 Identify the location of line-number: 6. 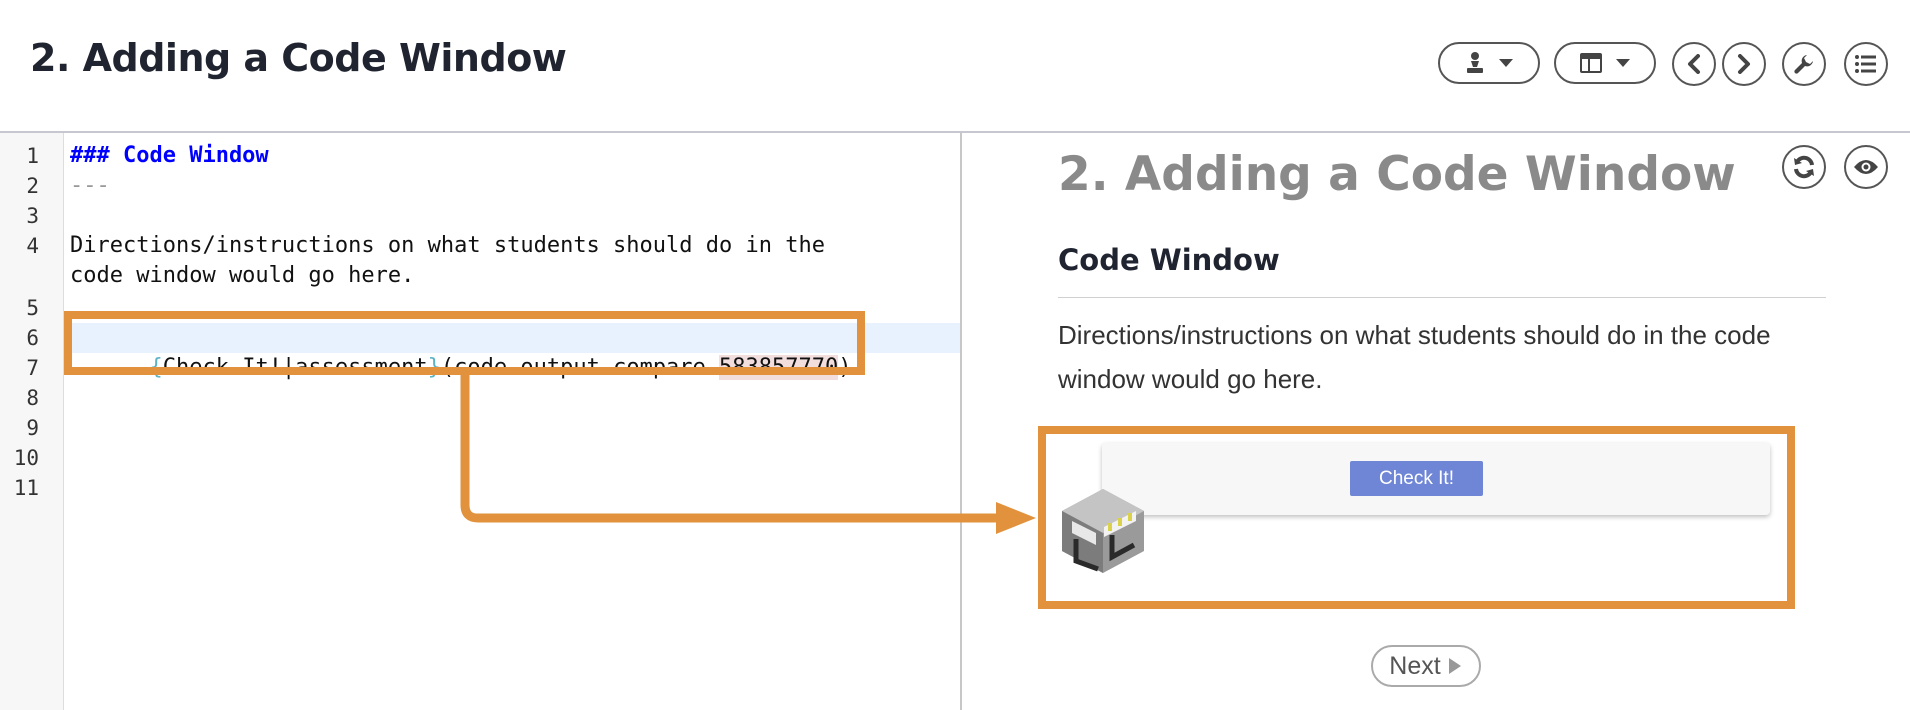
(32, 338).